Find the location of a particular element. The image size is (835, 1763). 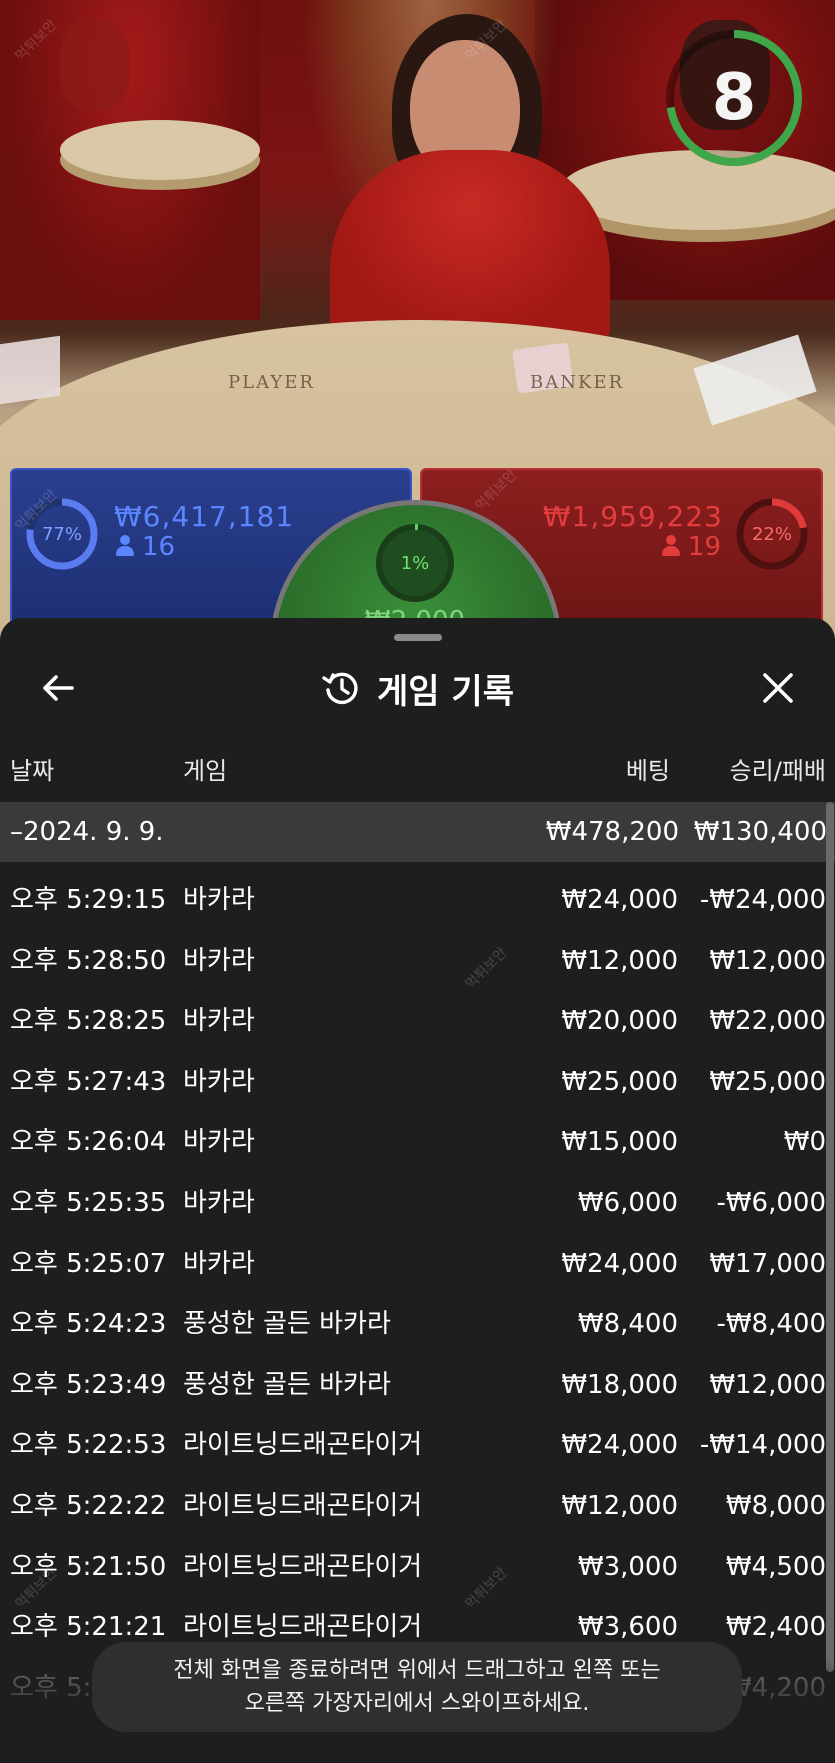

row-result: -₩14,000 is located at coordinates (762, 1445).